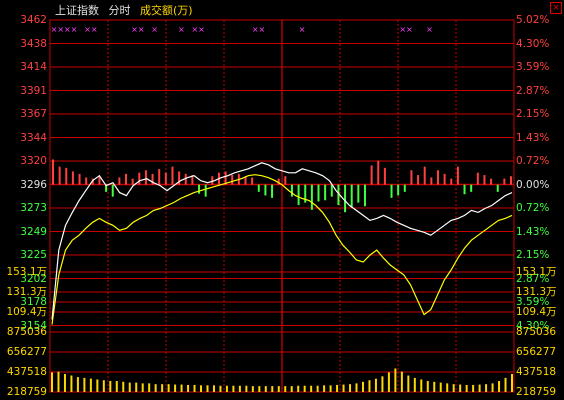  What do you see at coordinates (33, 114) in the screenshot?
I see `price-axis-label: 3367` at bounding box center [33, 114].